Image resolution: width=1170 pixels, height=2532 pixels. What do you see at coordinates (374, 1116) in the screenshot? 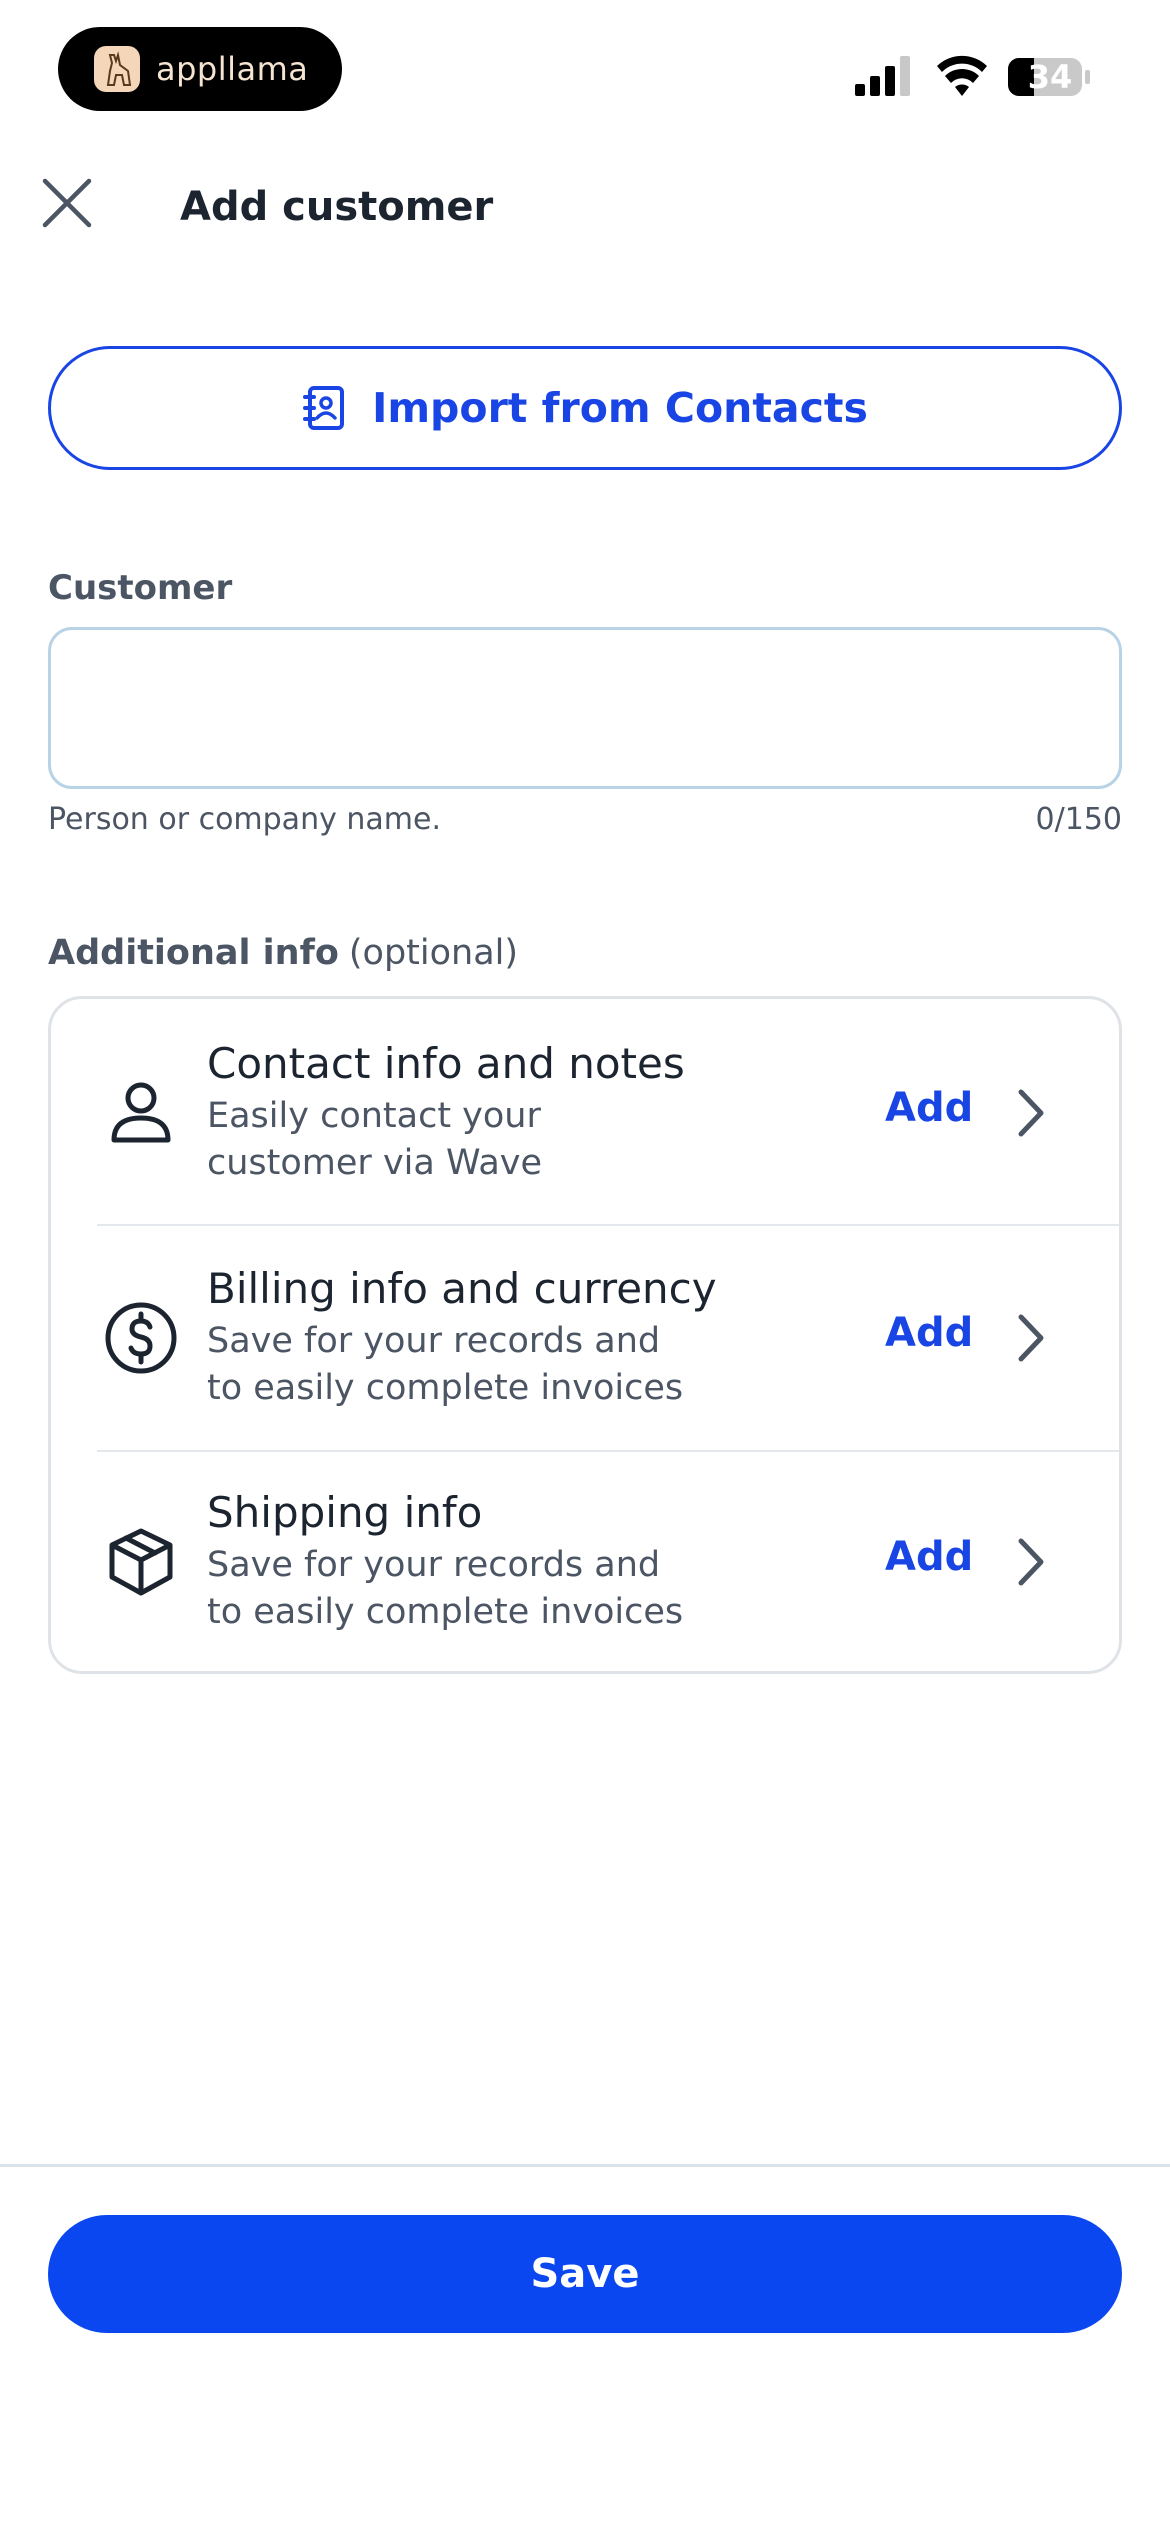
I see `row-subtitle-line-1: Easily contact your` at bounding box center [374, 1116].